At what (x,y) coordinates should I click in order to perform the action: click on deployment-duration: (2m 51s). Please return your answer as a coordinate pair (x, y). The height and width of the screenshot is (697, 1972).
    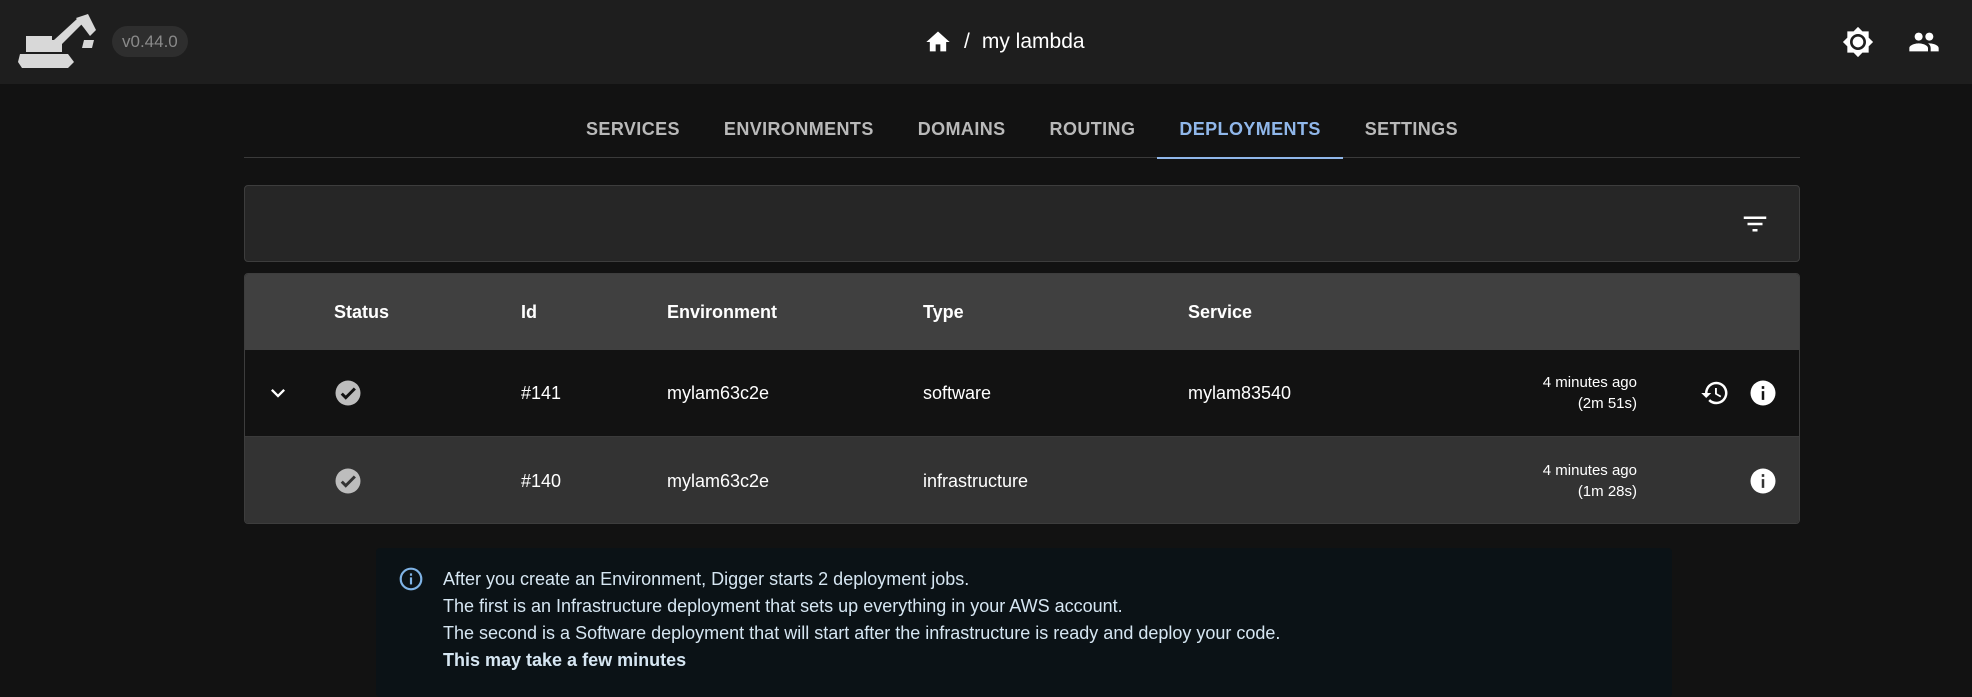
    Looking at the image, I should click on (1607, 403).